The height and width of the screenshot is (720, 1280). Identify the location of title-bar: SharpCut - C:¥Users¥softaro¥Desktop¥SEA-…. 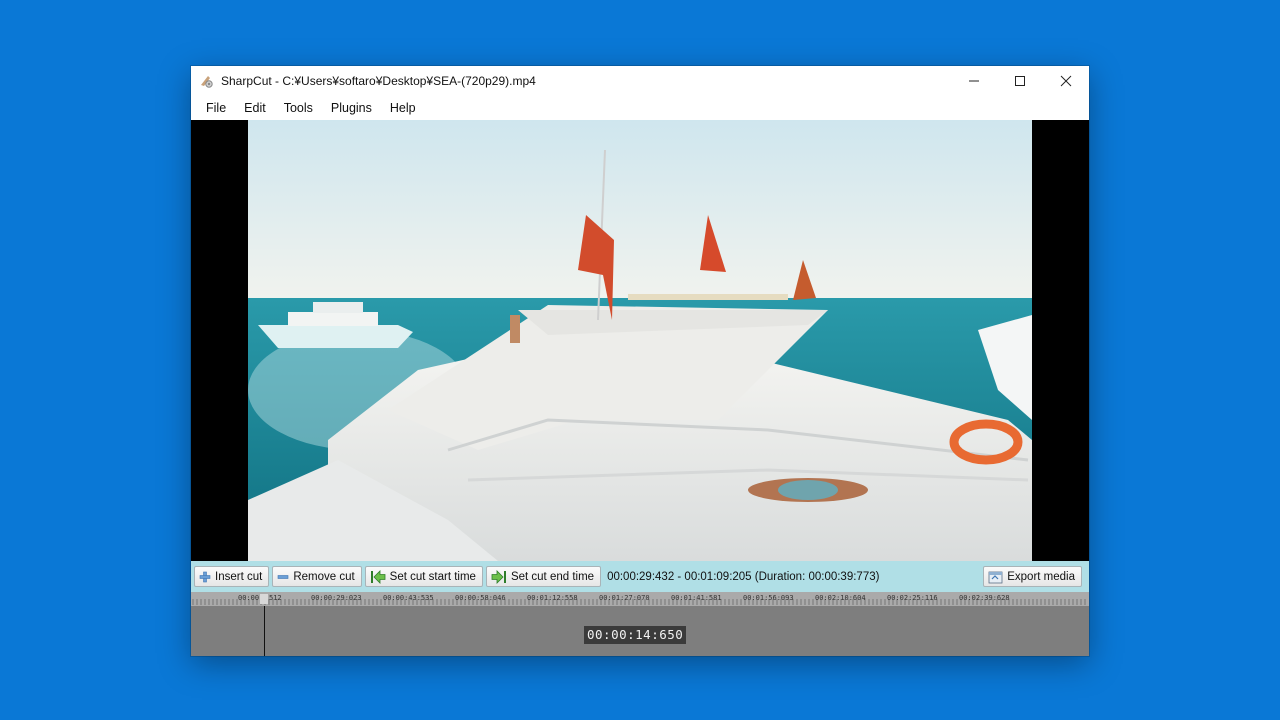
(640, 81).